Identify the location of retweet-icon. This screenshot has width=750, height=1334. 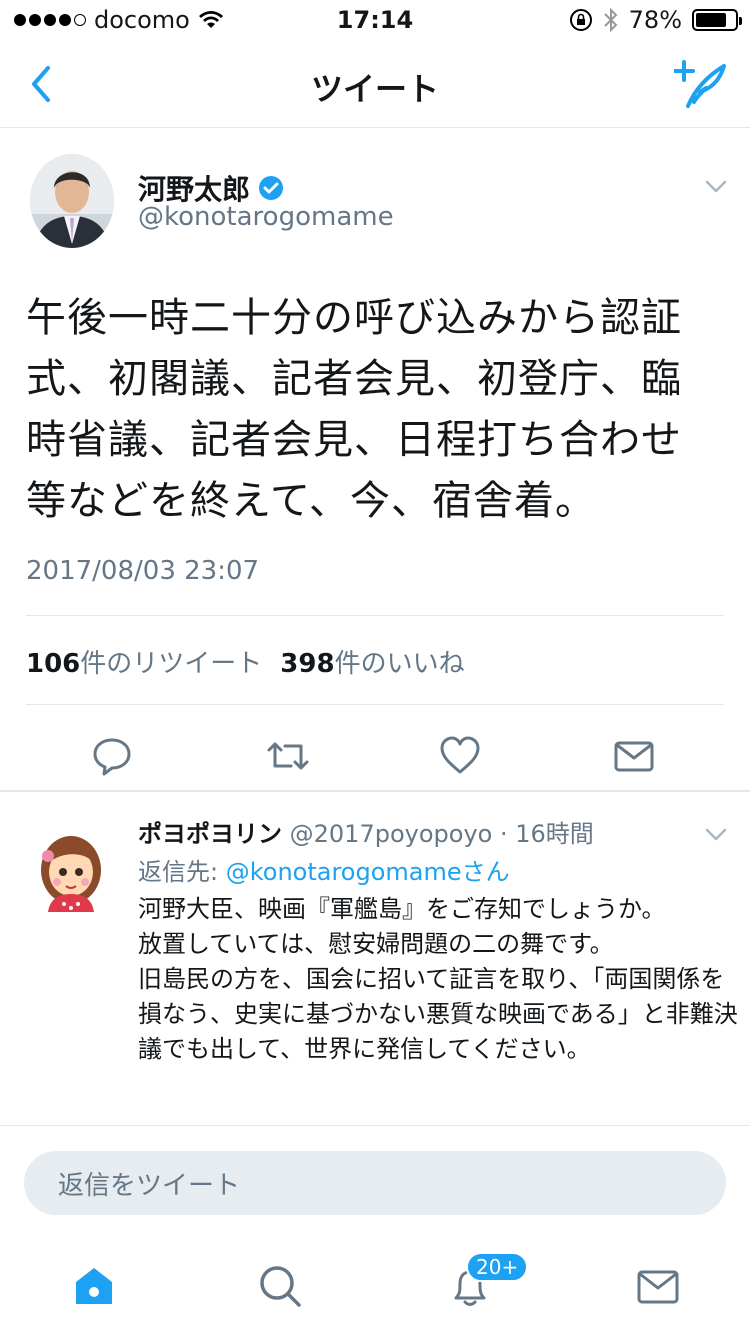
(288, 756).